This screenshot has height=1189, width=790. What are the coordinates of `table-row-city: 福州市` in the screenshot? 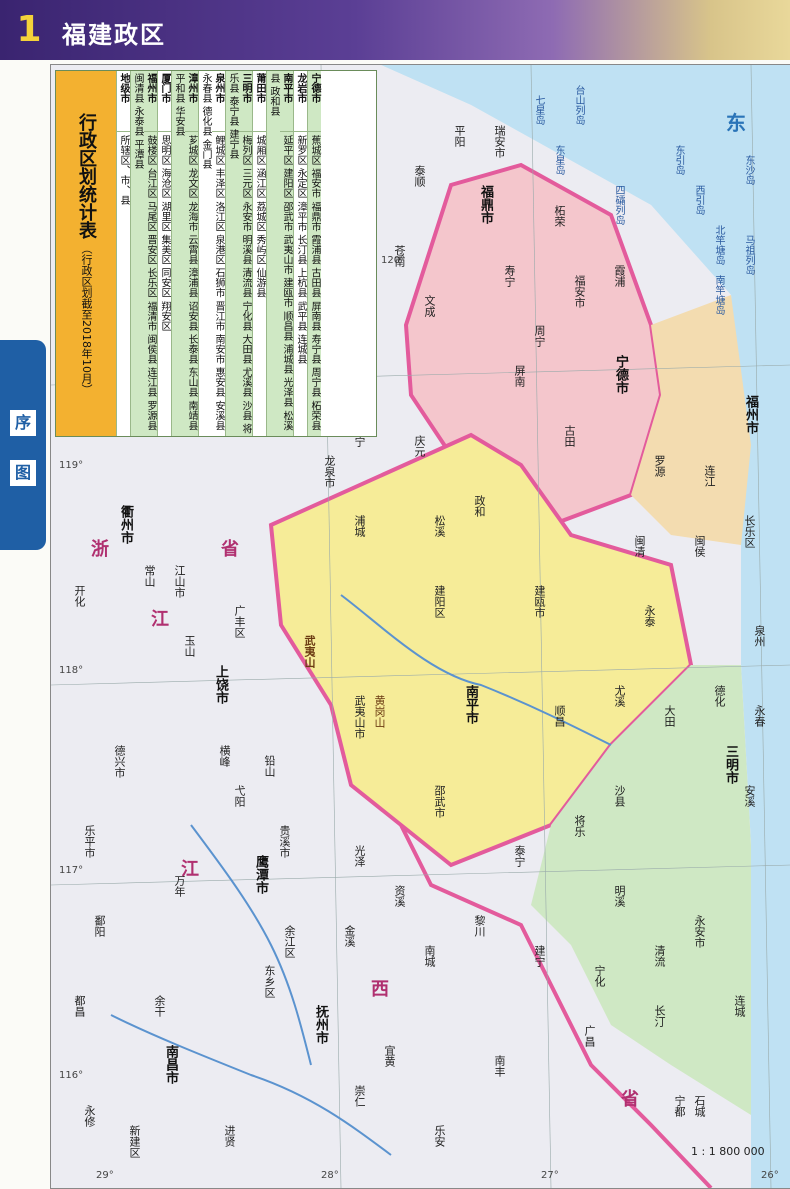 It's located at (150, 102).